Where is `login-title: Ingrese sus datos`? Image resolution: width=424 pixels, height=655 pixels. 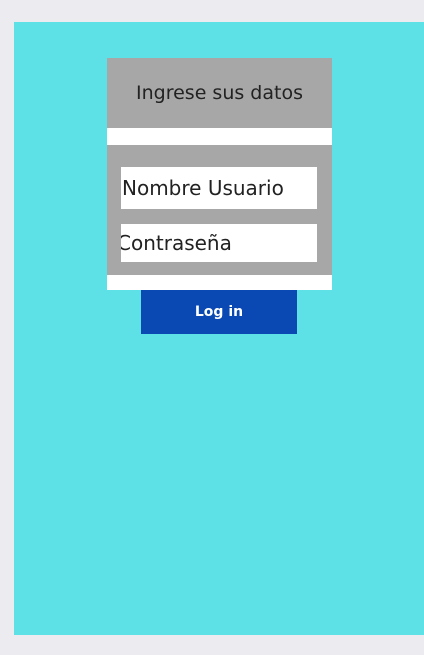
login-title: Ingrese sus datos is located at coordinates (219, 93).